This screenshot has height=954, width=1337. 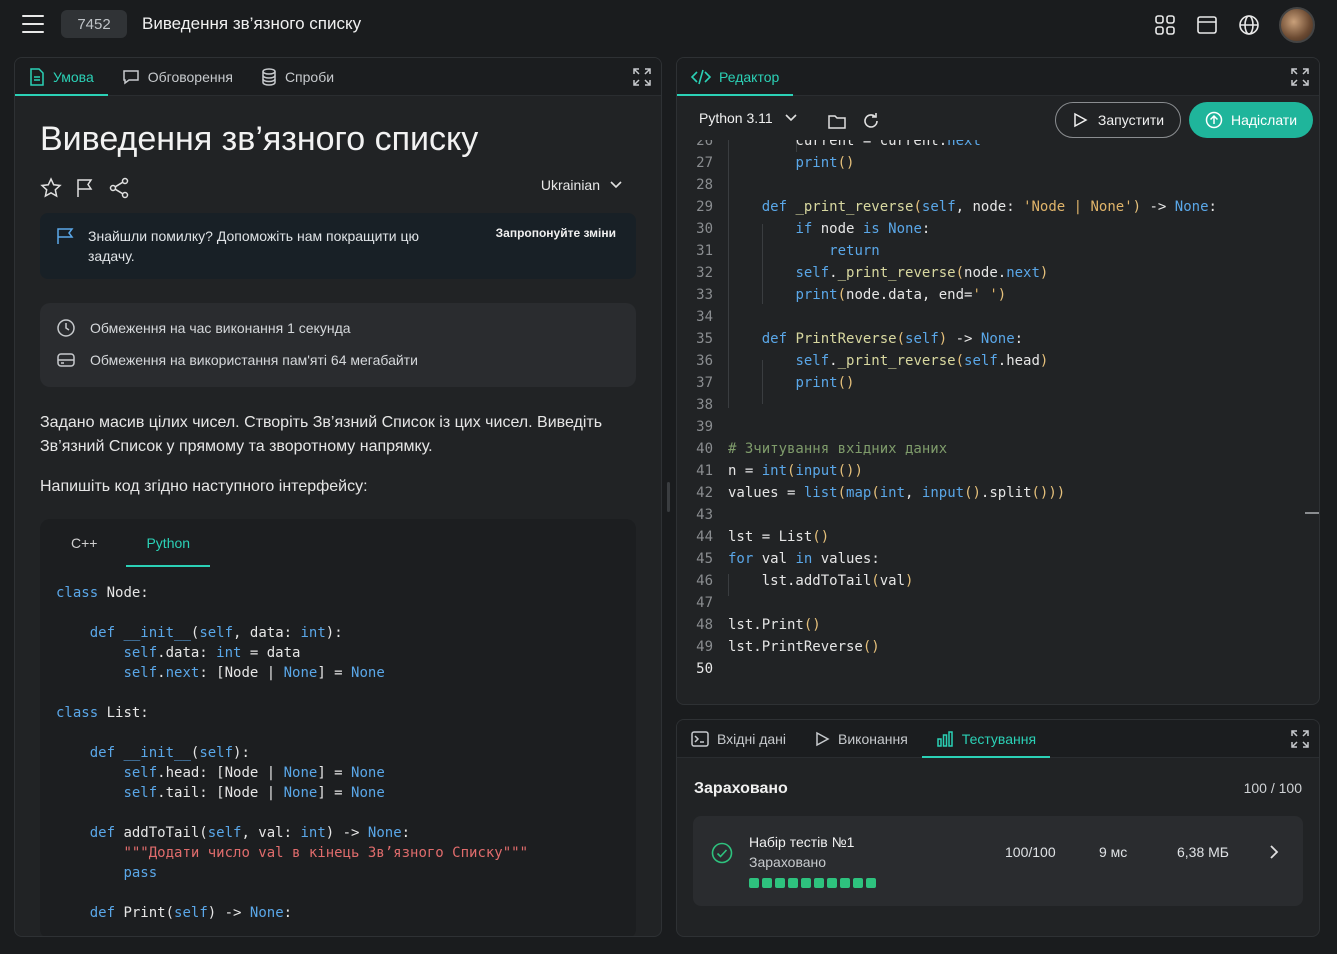 What do you see at coordinates (309, 76) in the screenshot?
I see `tab-attempts-label: Спроби` at bounding box center [309, 76].